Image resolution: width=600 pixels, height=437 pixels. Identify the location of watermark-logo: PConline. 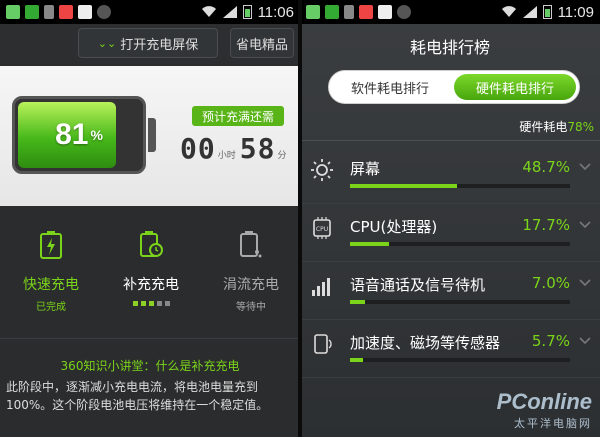
(544, 401).